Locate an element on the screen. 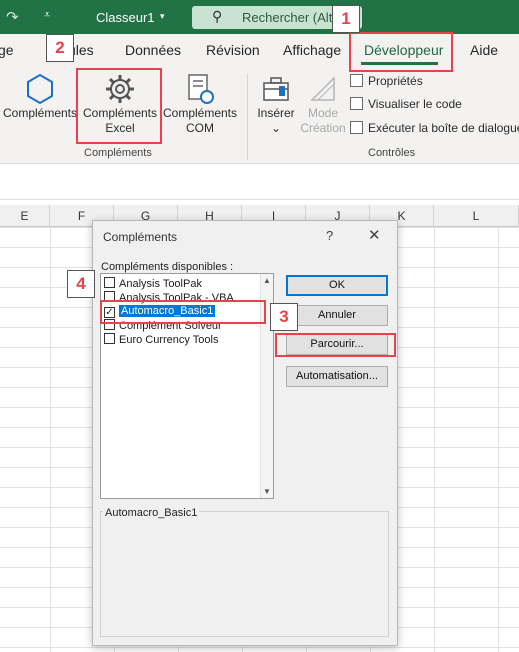 The width and height of the screenshot is (519, 652). document-name: Classeur1 is located at coordinates (125, 17).